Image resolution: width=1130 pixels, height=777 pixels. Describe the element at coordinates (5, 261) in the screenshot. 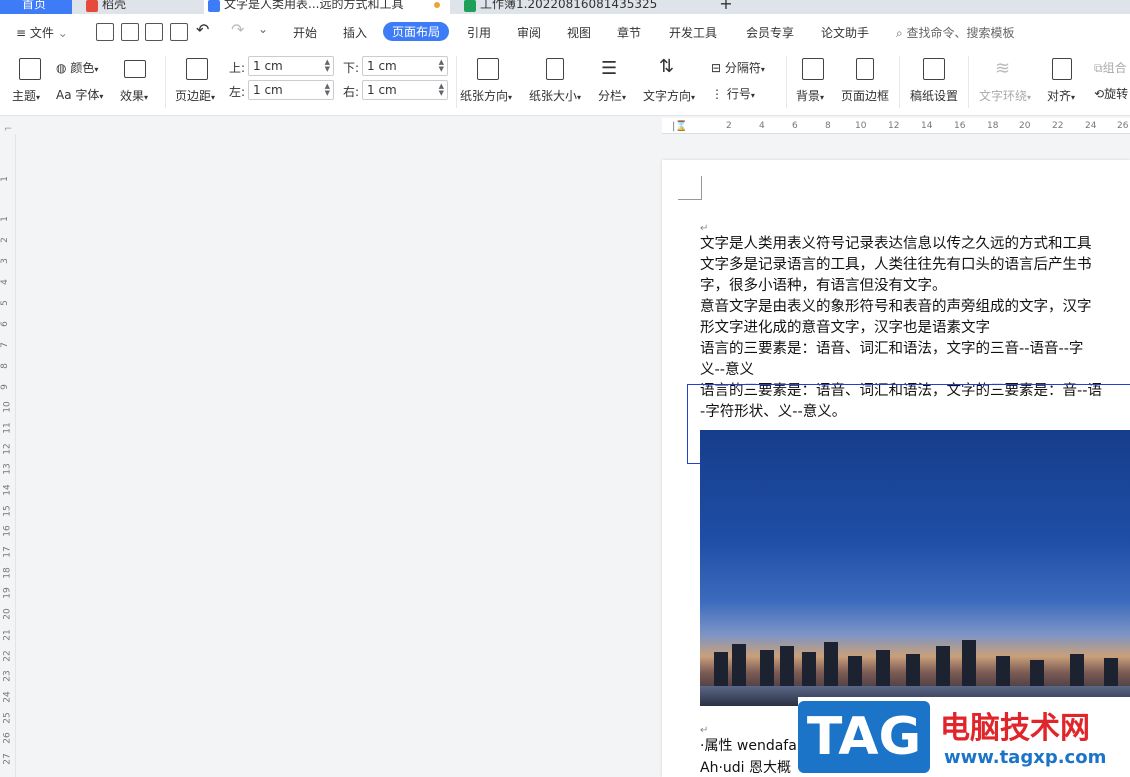

I see `vruler-tick: 3` at that location.